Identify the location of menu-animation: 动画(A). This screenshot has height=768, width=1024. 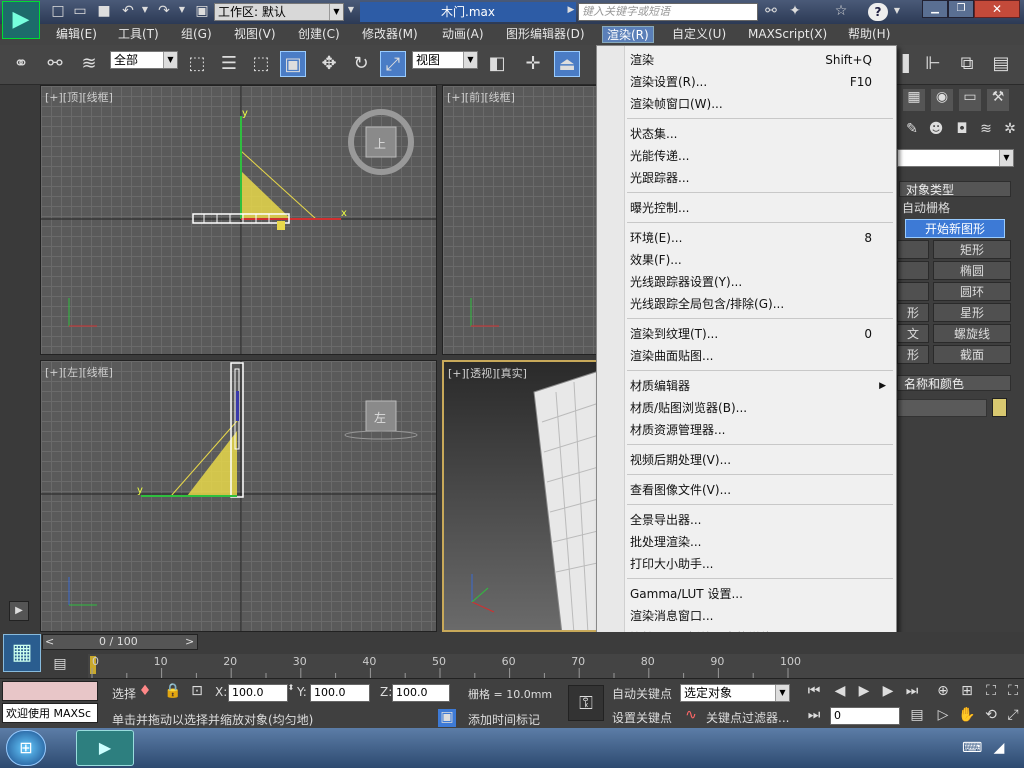
(463, 34).